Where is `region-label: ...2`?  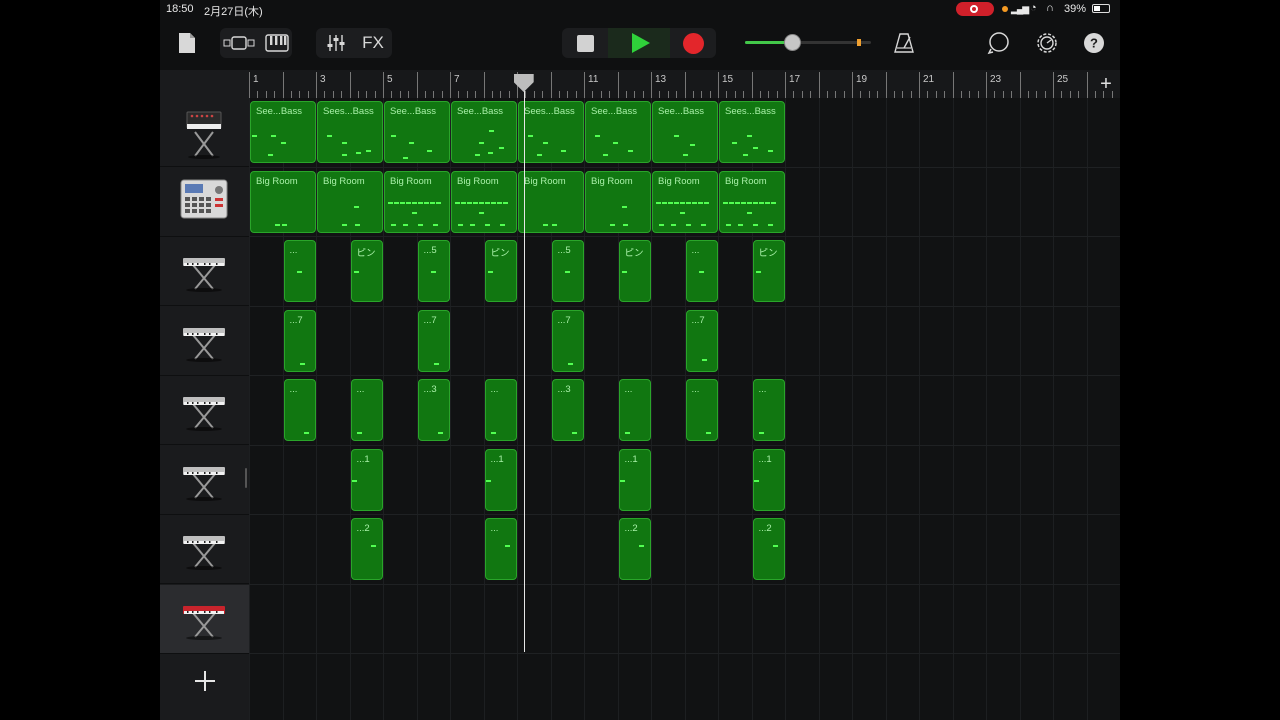
region-label: ...2 is located at coordinates (363, 528).